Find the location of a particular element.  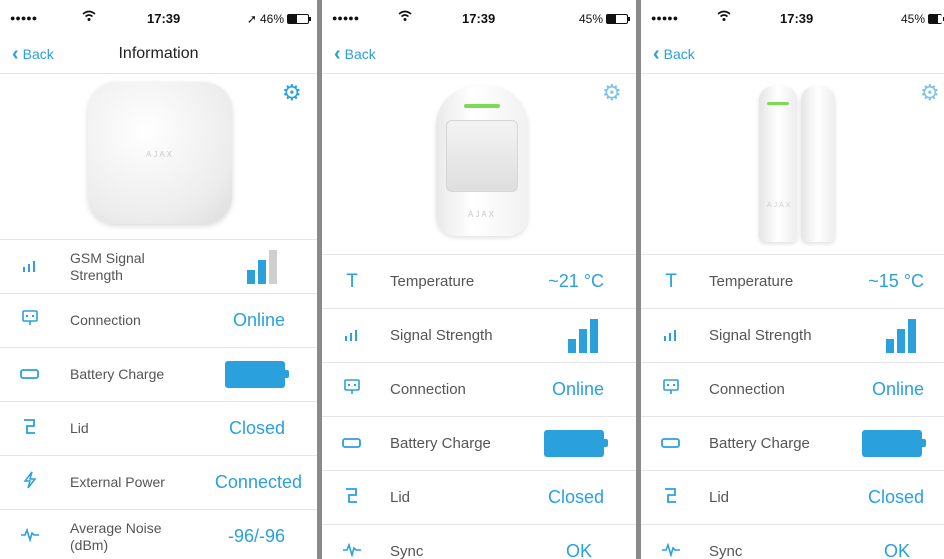

info-row-average-noise: Average Noise (dBm) -96/-96 is located at coordinates (158, 534).